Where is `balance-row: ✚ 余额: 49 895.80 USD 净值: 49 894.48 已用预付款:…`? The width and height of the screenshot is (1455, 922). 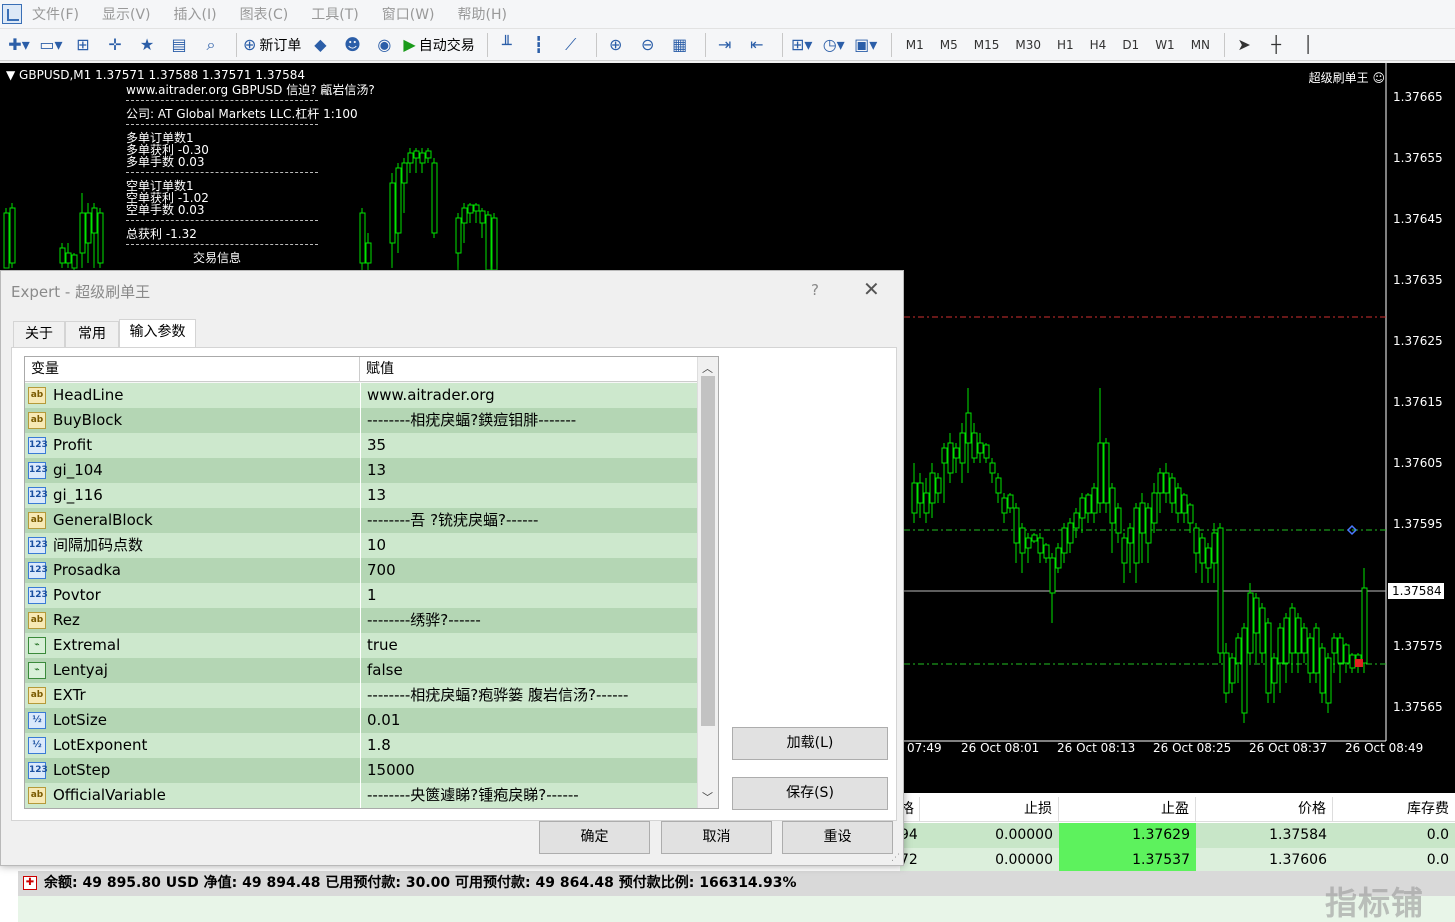 balance-row: ✚ 余额: 49 895.80 USD 净值: 49 894.48 已用预付款:… is located at coordinates (736, 883).